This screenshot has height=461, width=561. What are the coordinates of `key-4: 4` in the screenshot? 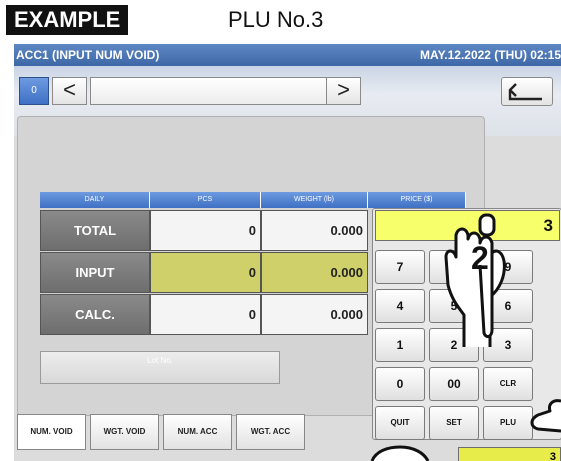 It's located at (400, 306).